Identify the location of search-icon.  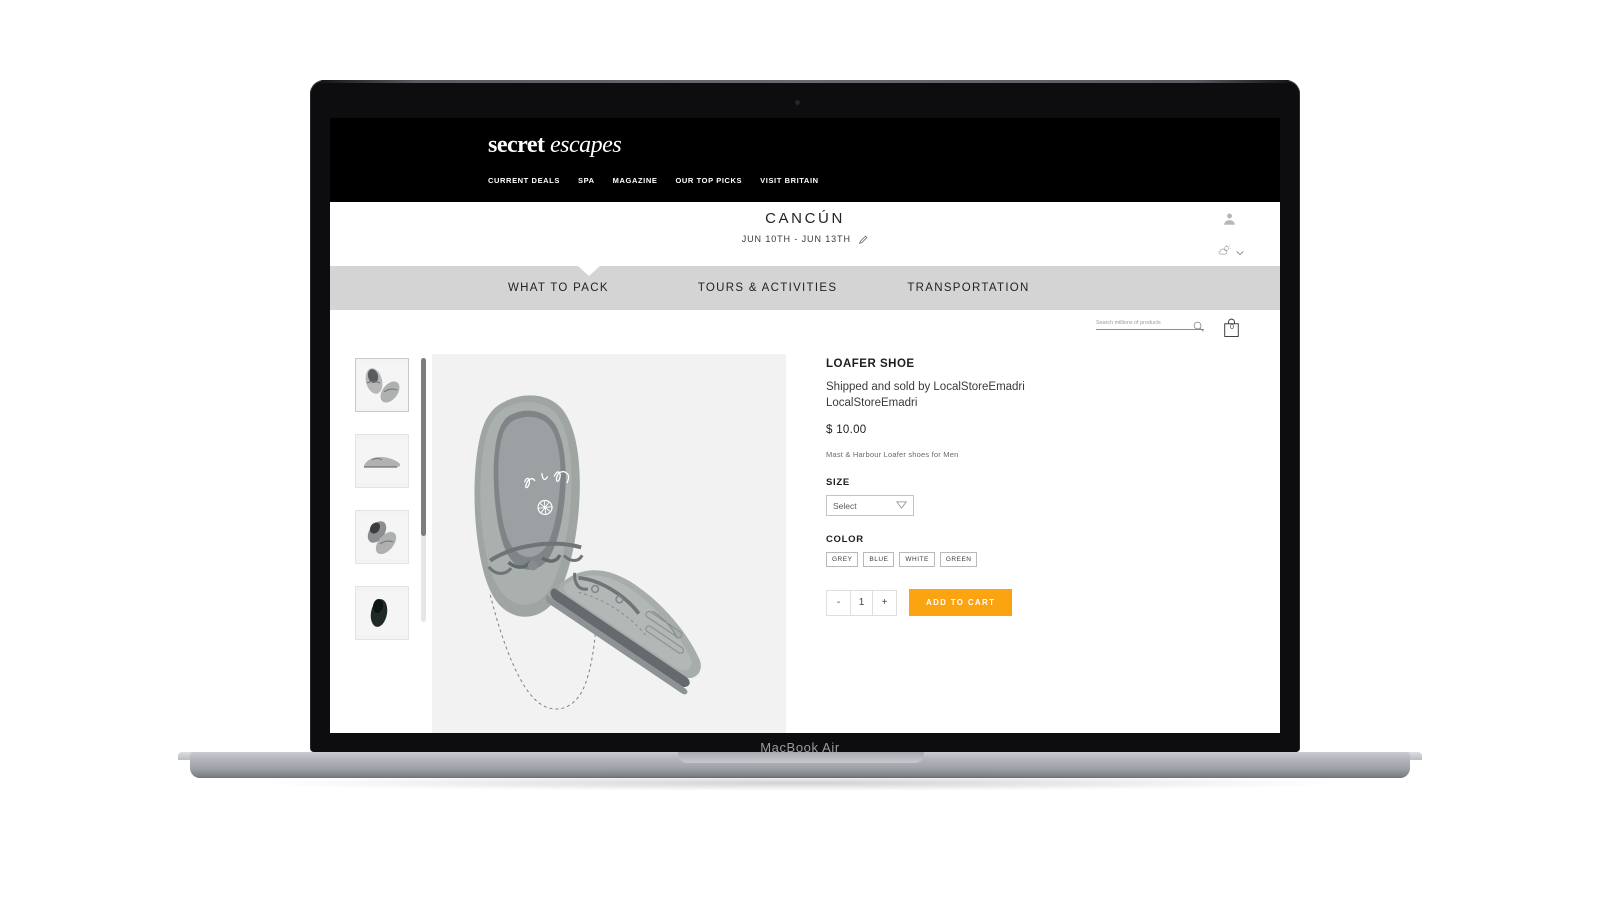
(1198, 328).